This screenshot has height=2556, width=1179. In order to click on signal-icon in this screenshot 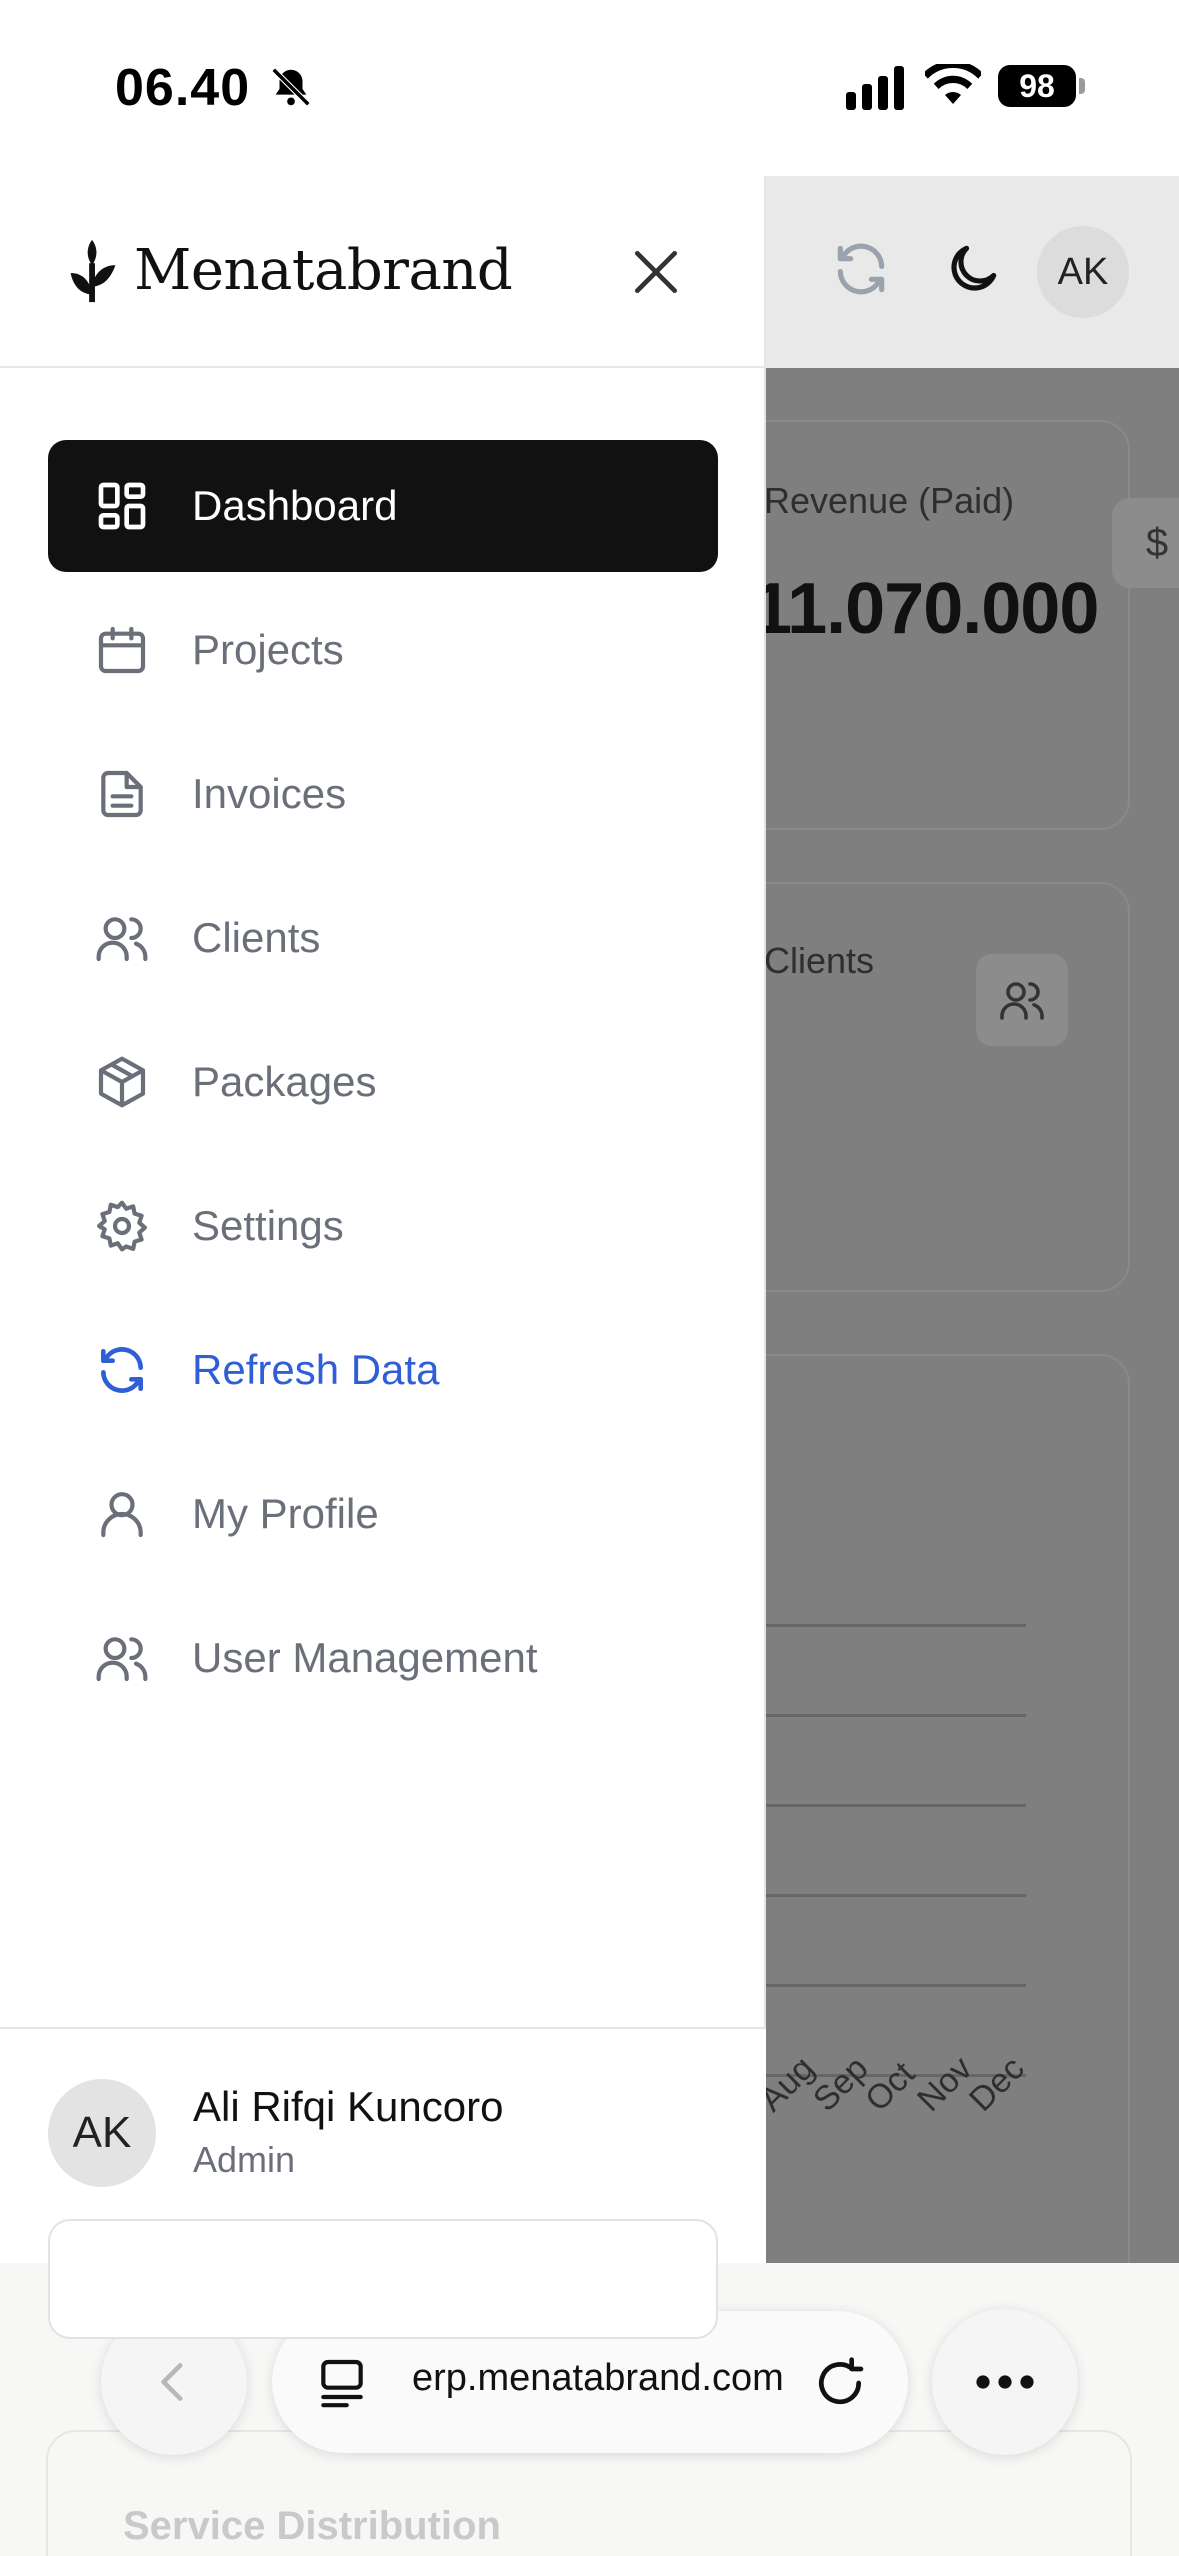, I will do `click(875, 88)`.